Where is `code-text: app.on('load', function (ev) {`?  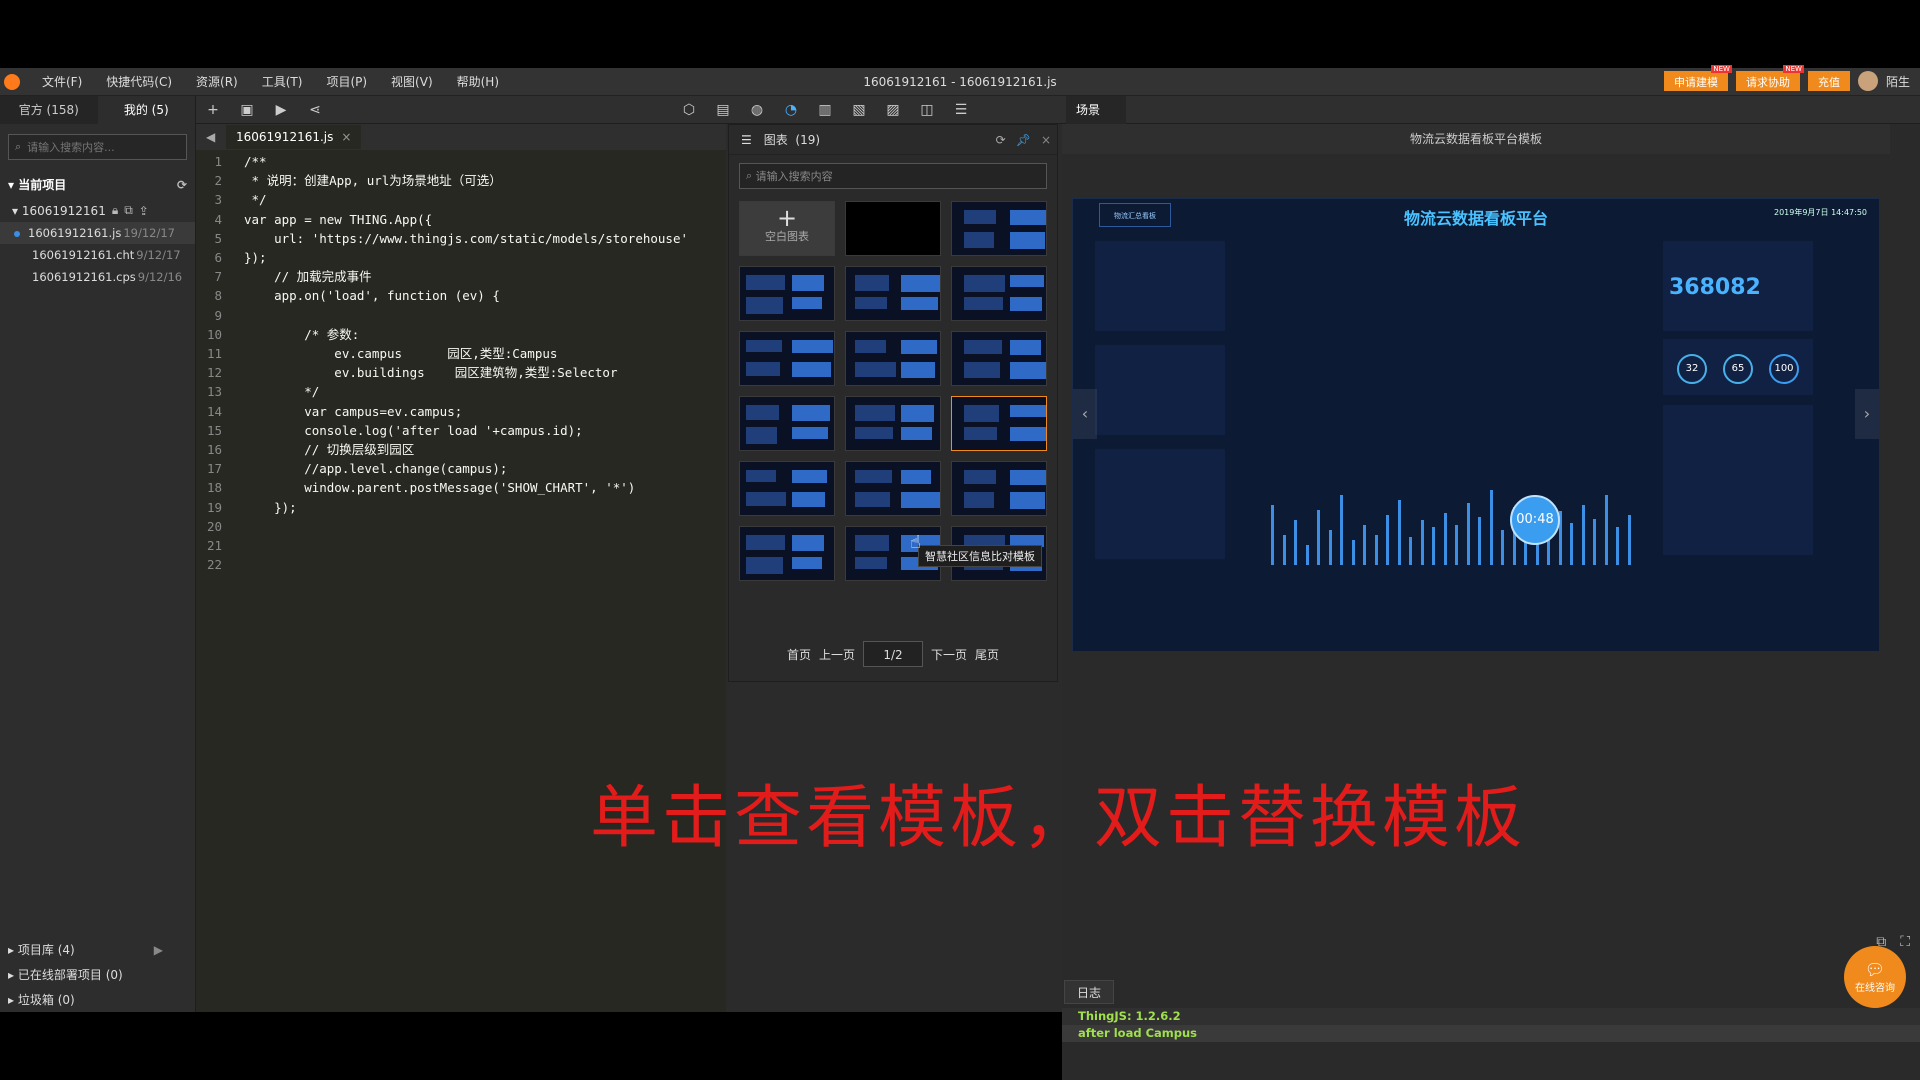
code-text: app.on('load', function (ev) { is located at coordinates (366, 295).